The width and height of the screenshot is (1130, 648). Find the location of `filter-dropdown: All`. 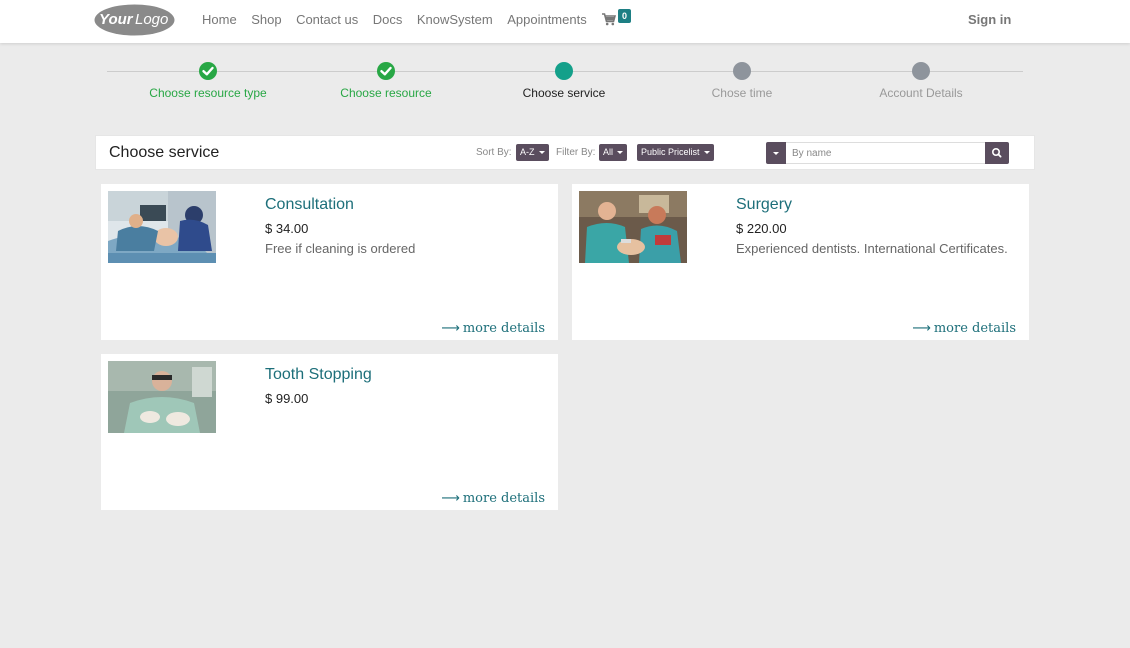

filter-dropdown: All is located at coordinates (613, 152).